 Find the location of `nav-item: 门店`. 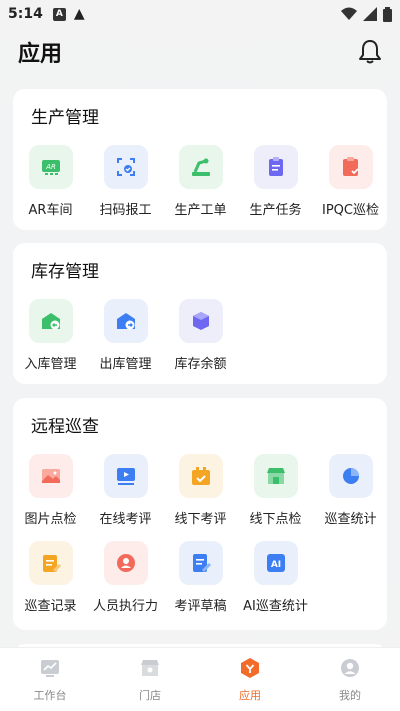

nav-item: 门店 is located at coordinates (150, 679).